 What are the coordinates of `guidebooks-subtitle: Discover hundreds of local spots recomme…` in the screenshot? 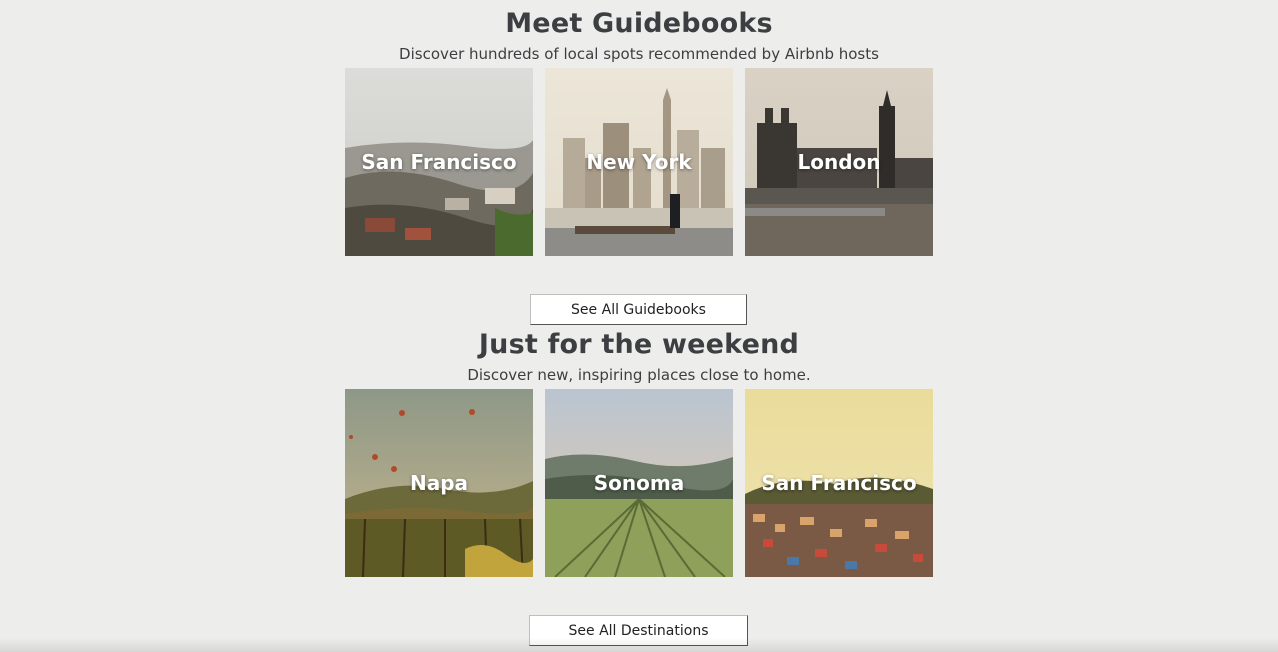 It's located at (639, 54).